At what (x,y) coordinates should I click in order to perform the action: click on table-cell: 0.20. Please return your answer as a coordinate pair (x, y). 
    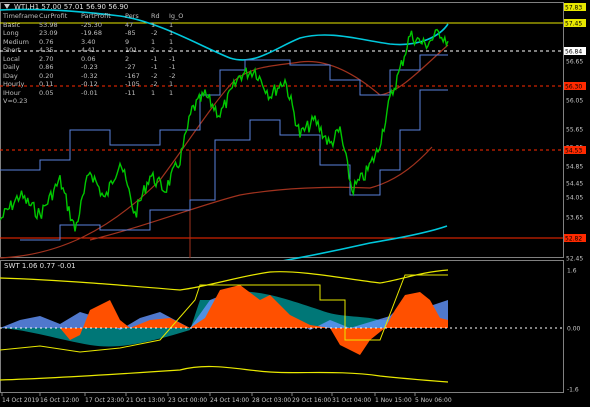
    Looking at the image, I should click on (46, 75).